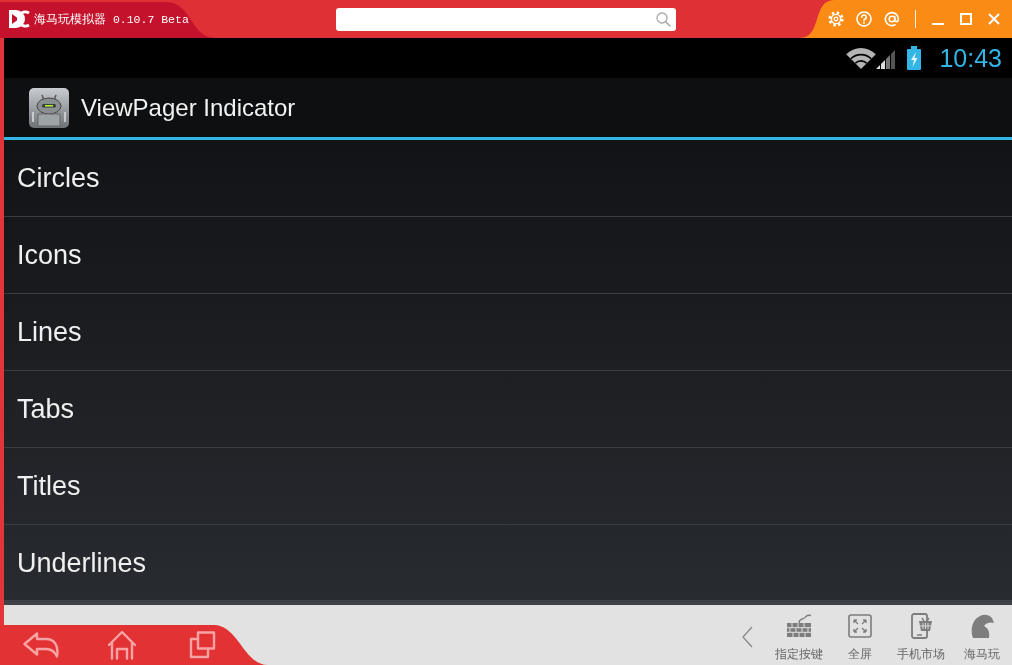 Image resolution: width=1012 pixels, height=665 pixels. What do you see at coordinates (663, 19) in the screenshot?
I see `search-icon` at bounding box center [663, 19].